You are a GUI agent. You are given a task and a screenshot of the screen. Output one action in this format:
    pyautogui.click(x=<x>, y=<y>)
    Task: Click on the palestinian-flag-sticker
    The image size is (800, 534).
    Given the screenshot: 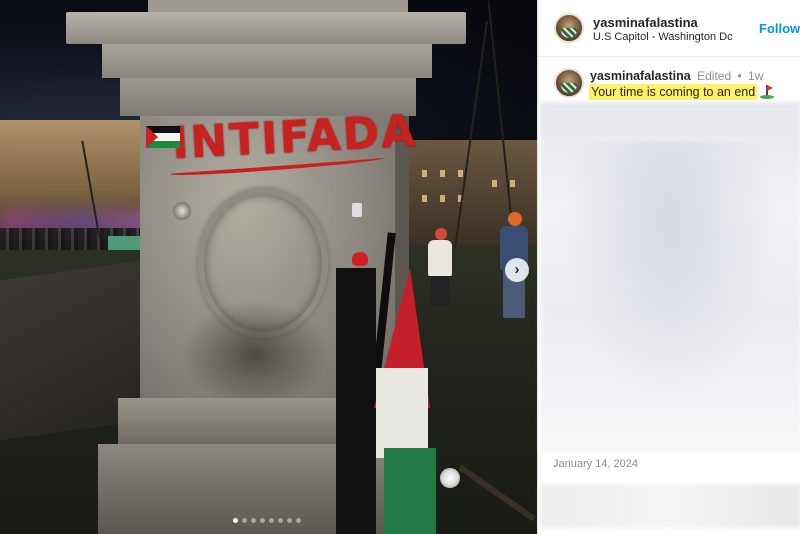 What is the action you would take?
    pyautogui.click(x=163, y=137)
    